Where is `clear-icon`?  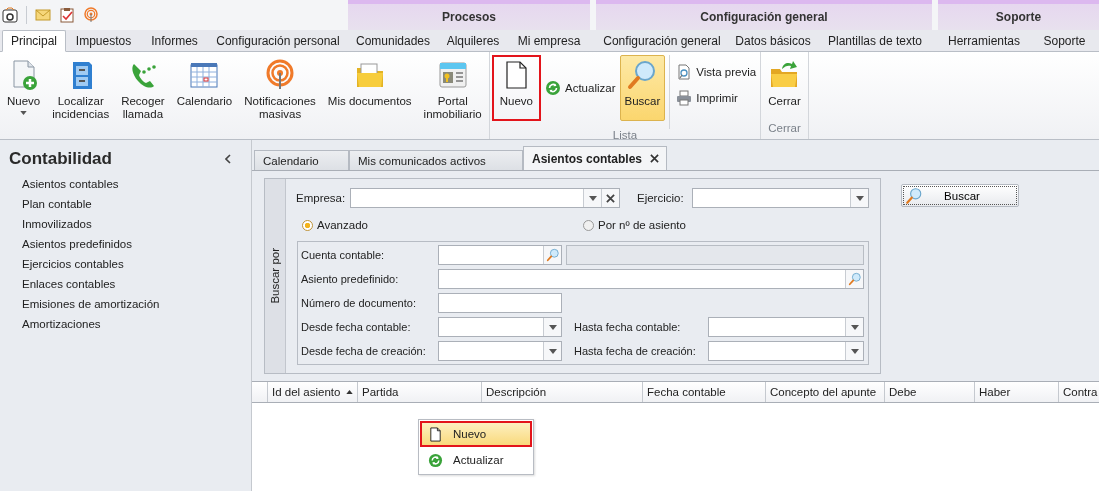 clear-icon is located at coordinates (610, 198).